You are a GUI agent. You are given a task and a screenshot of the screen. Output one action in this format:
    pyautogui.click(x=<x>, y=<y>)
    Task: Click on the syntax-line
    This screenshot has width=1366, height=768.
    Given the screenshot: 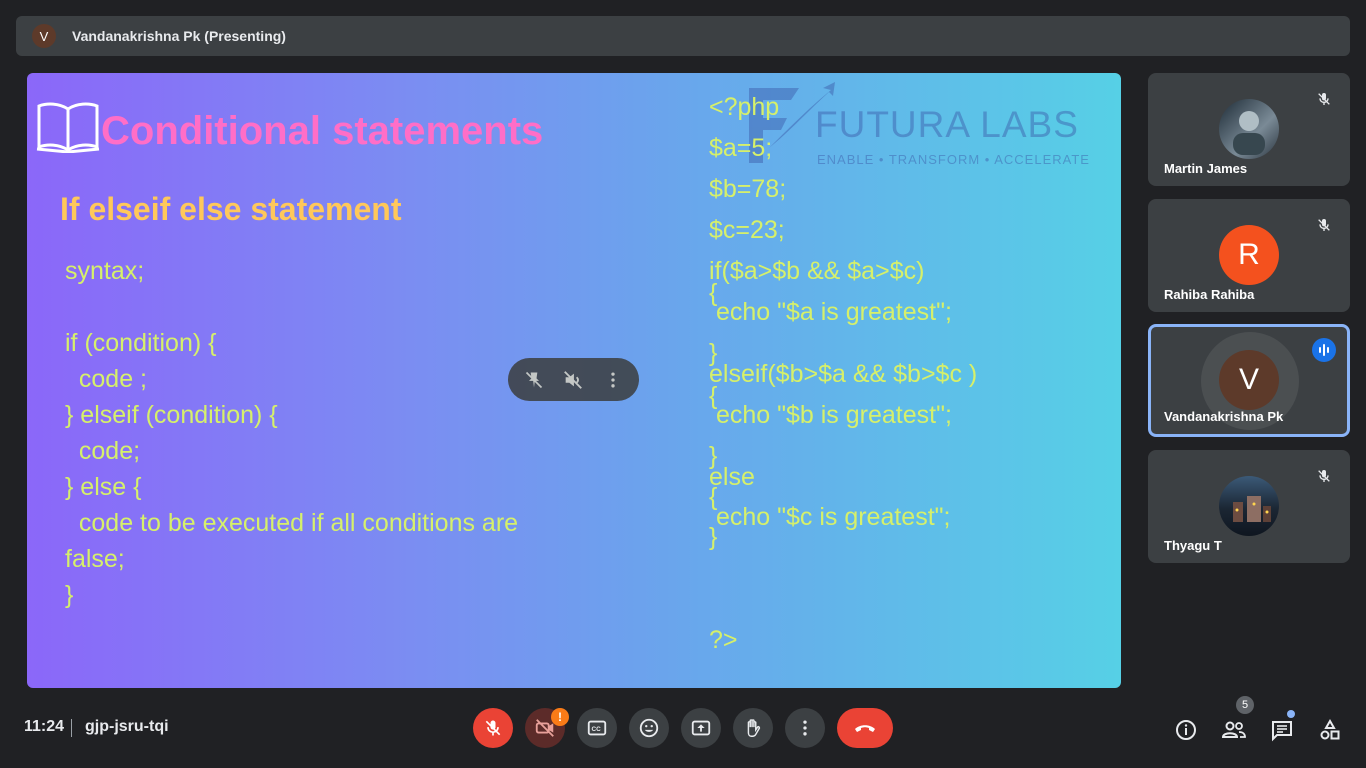 What is the action you would take?
    pyautogui.click(x=291, y=307)
    